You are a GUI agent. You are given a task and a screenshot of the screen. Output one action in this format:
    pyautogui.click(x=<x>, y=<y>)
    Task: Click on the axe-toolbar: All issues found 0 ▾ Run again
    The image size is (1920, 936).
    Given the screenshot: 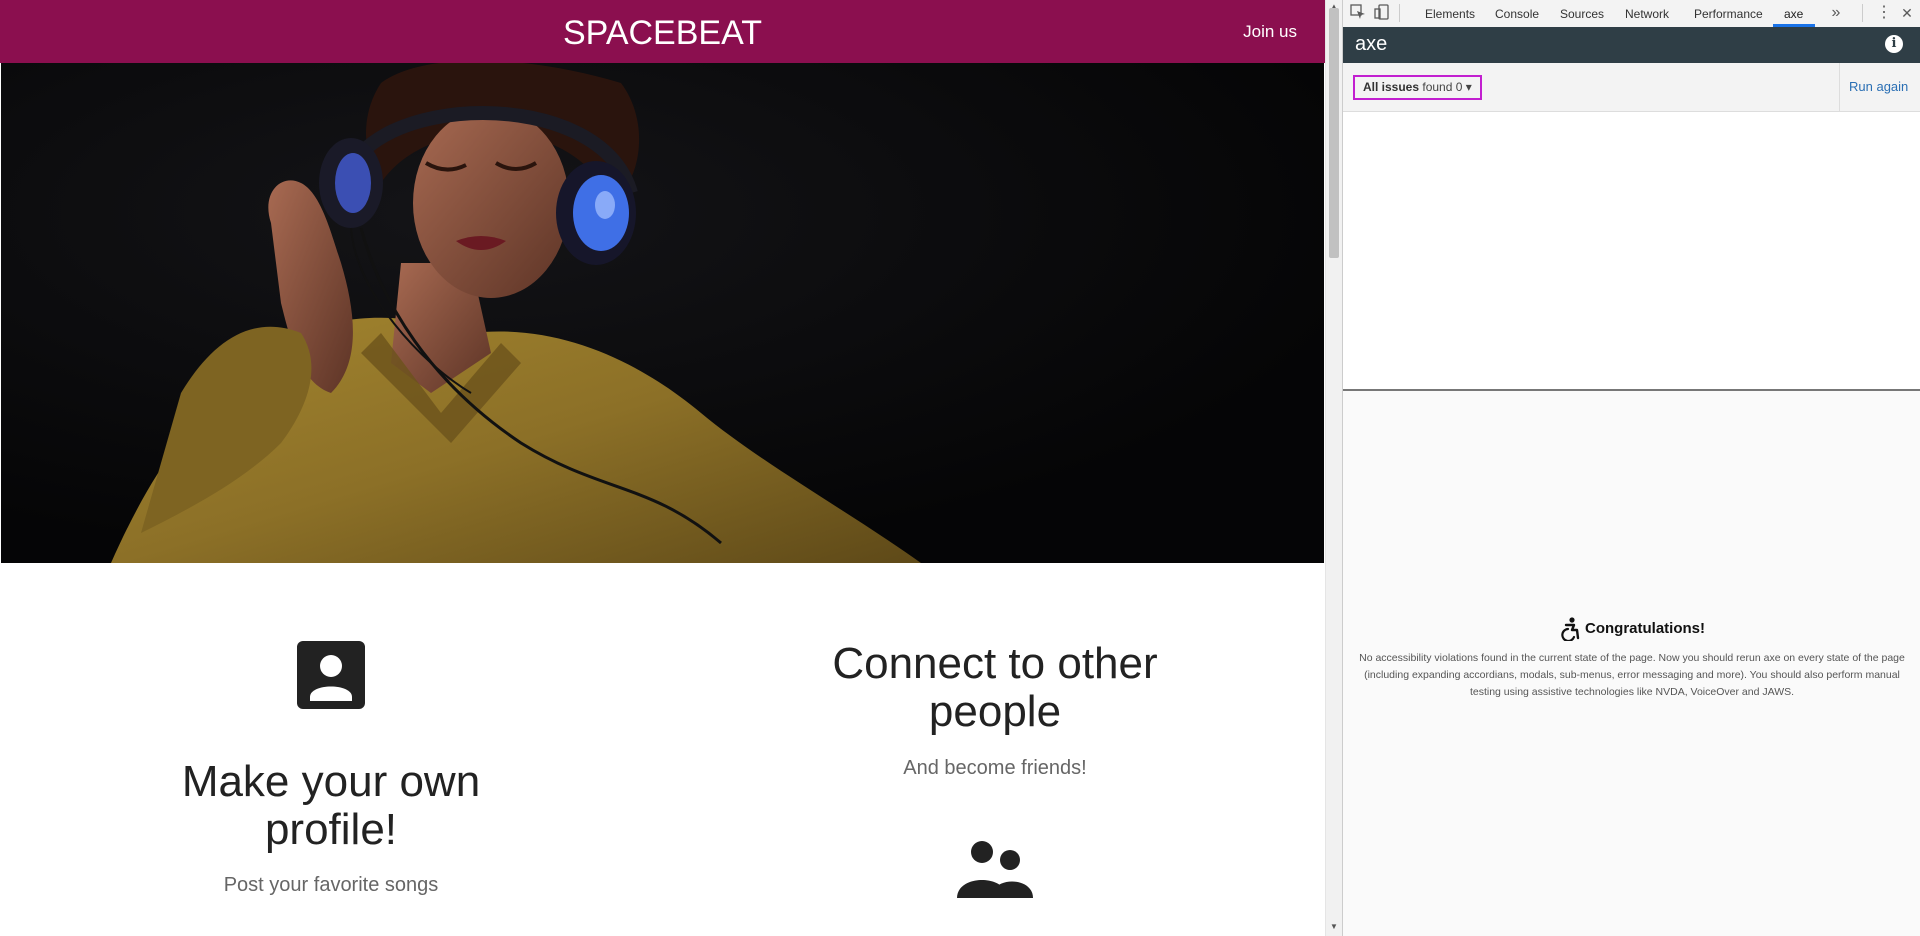 What is the action you would take?
    pyautogui.click(x=1631, y=87)
    